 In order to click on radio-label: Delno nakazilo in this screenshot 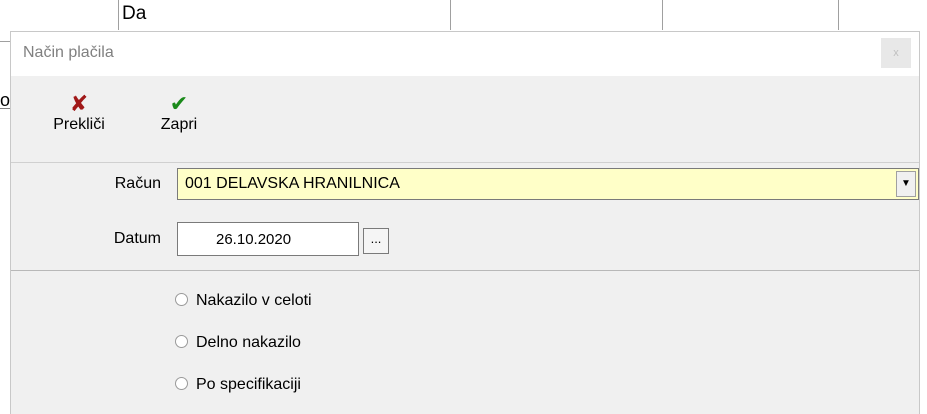, I will do `click(248, 342)`.